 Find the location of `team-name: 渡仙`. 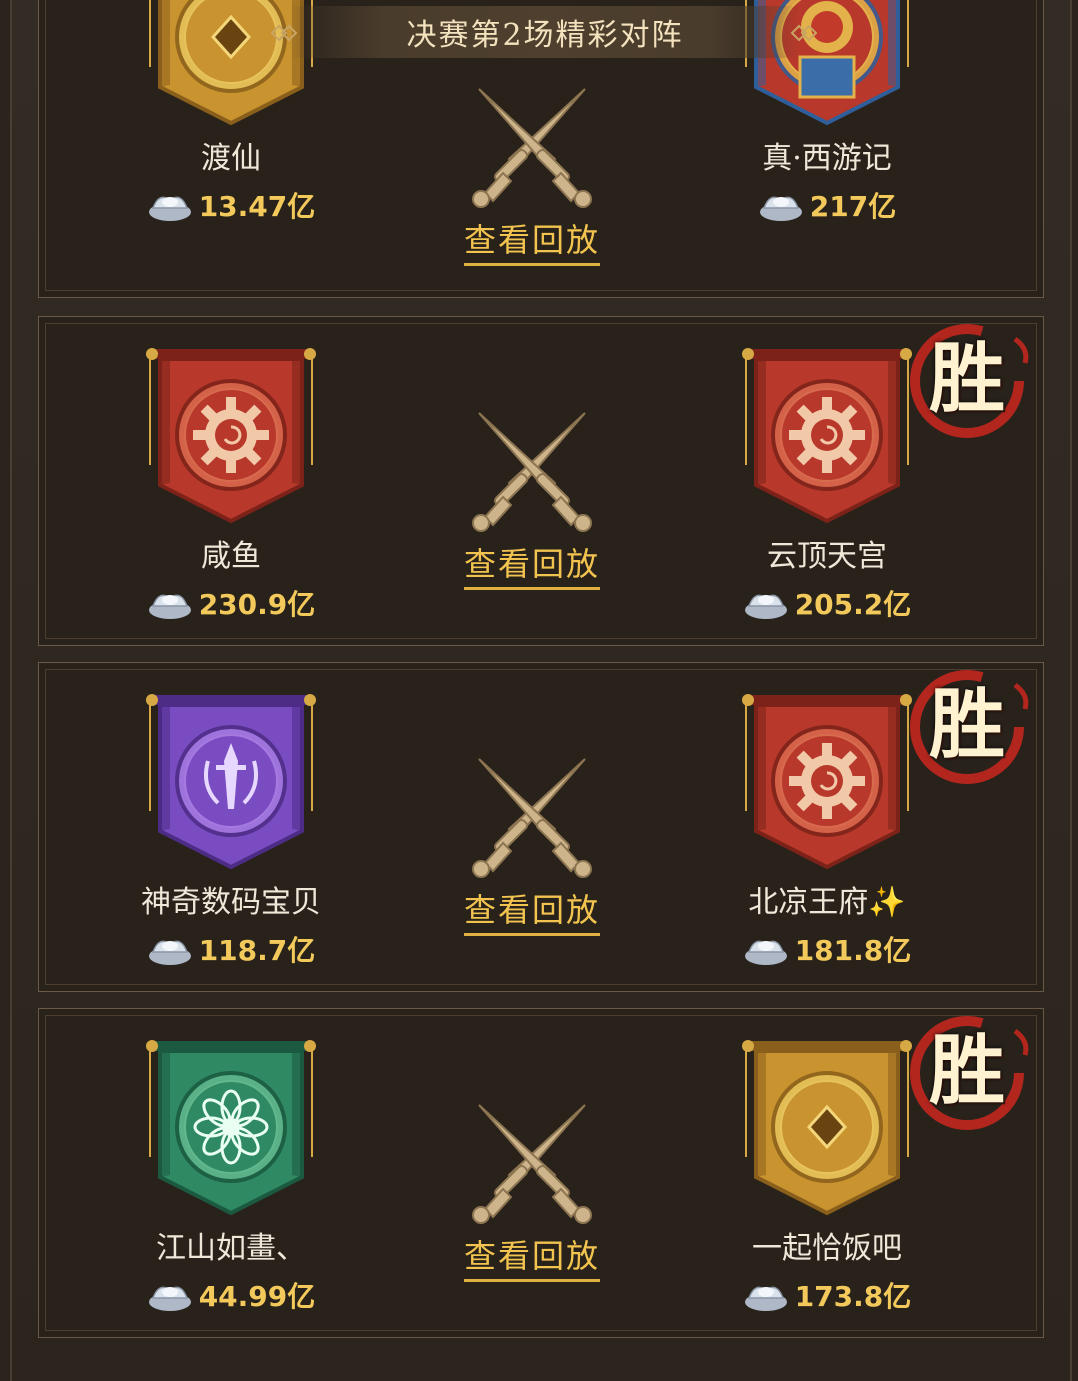

team-name: 渡仙 is located at coordinates (231, 158).